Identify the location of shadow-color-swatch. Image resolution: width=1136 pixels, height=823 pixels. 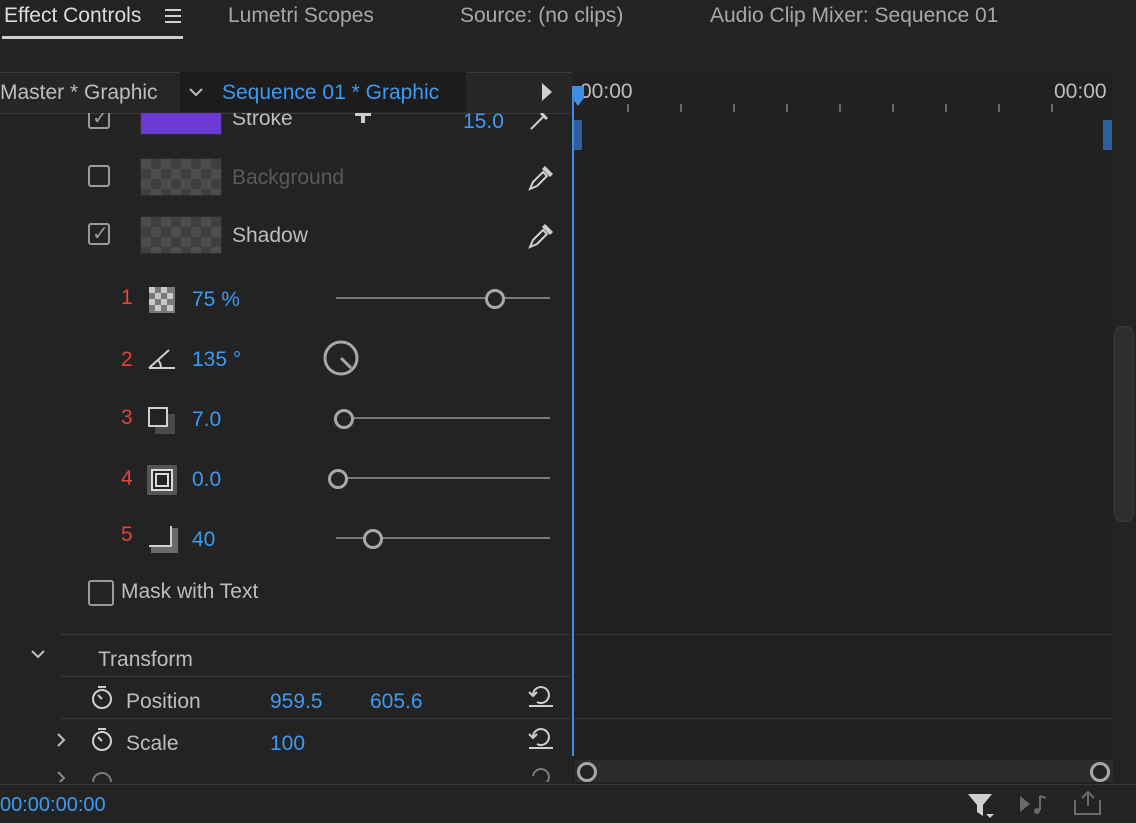
(181, 235).